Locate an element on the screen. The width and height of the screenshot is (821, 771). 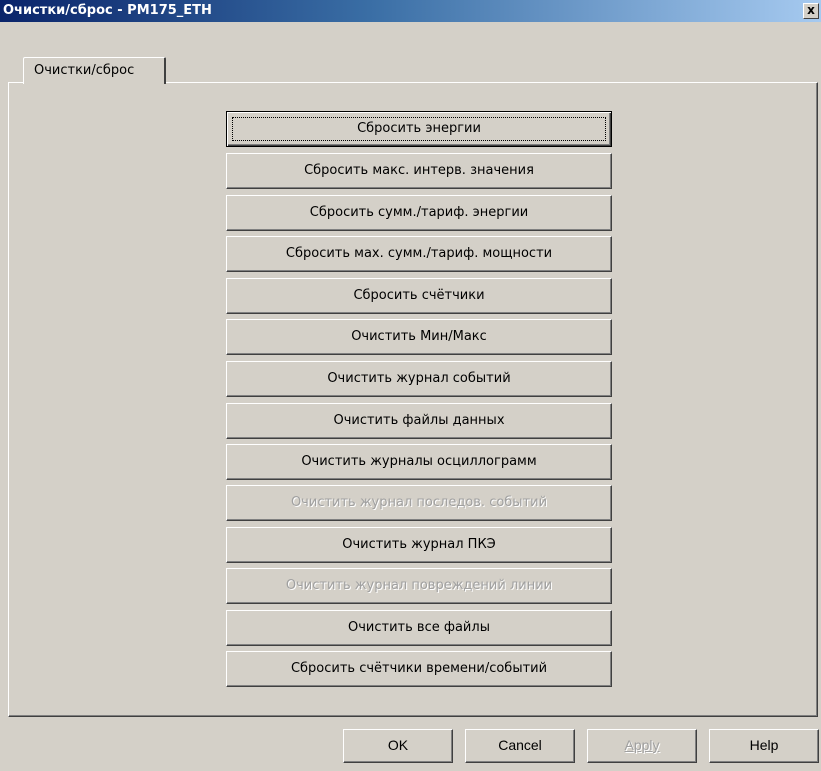
reset-energies-button: Сбросить энергии is located at coordinates (419, 129).